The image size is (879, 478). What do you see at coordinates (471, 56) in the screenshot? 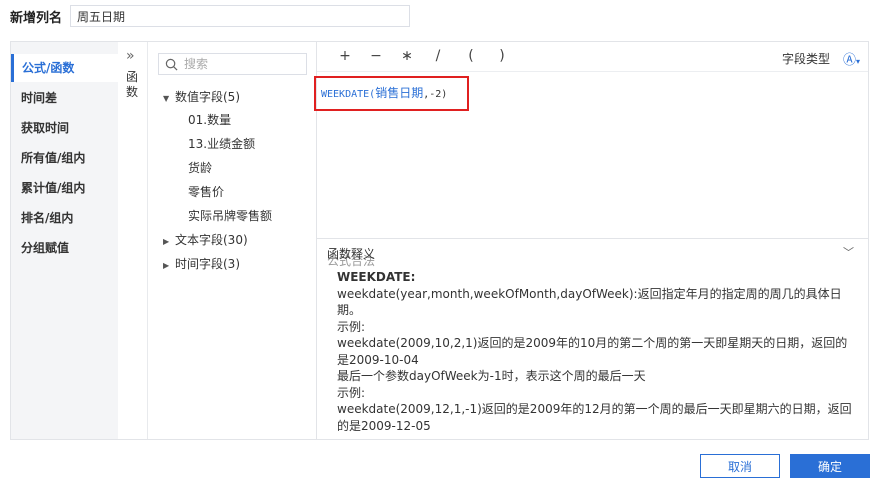
I see `open-paren-button: (` at bounding box center [471, 56].